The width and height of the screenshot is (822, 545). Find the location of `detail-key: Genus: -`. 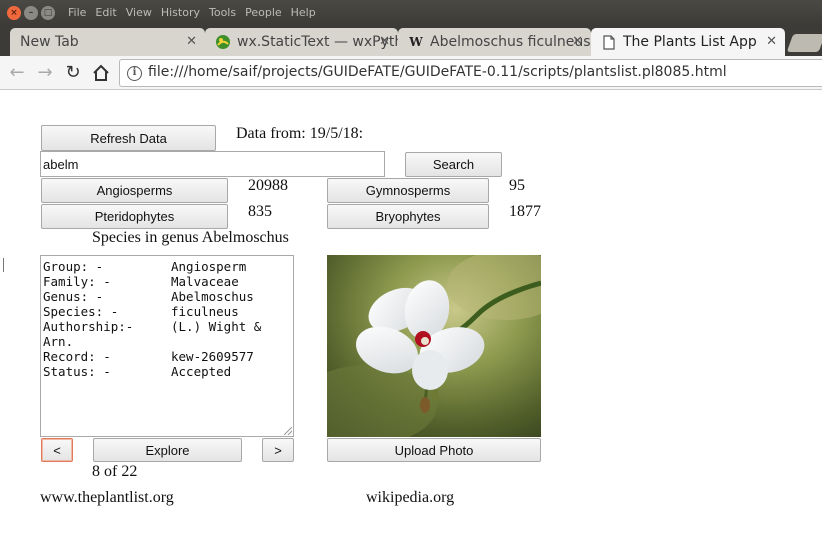

detail-key: Genus: - is located at coordinates (73, 296).